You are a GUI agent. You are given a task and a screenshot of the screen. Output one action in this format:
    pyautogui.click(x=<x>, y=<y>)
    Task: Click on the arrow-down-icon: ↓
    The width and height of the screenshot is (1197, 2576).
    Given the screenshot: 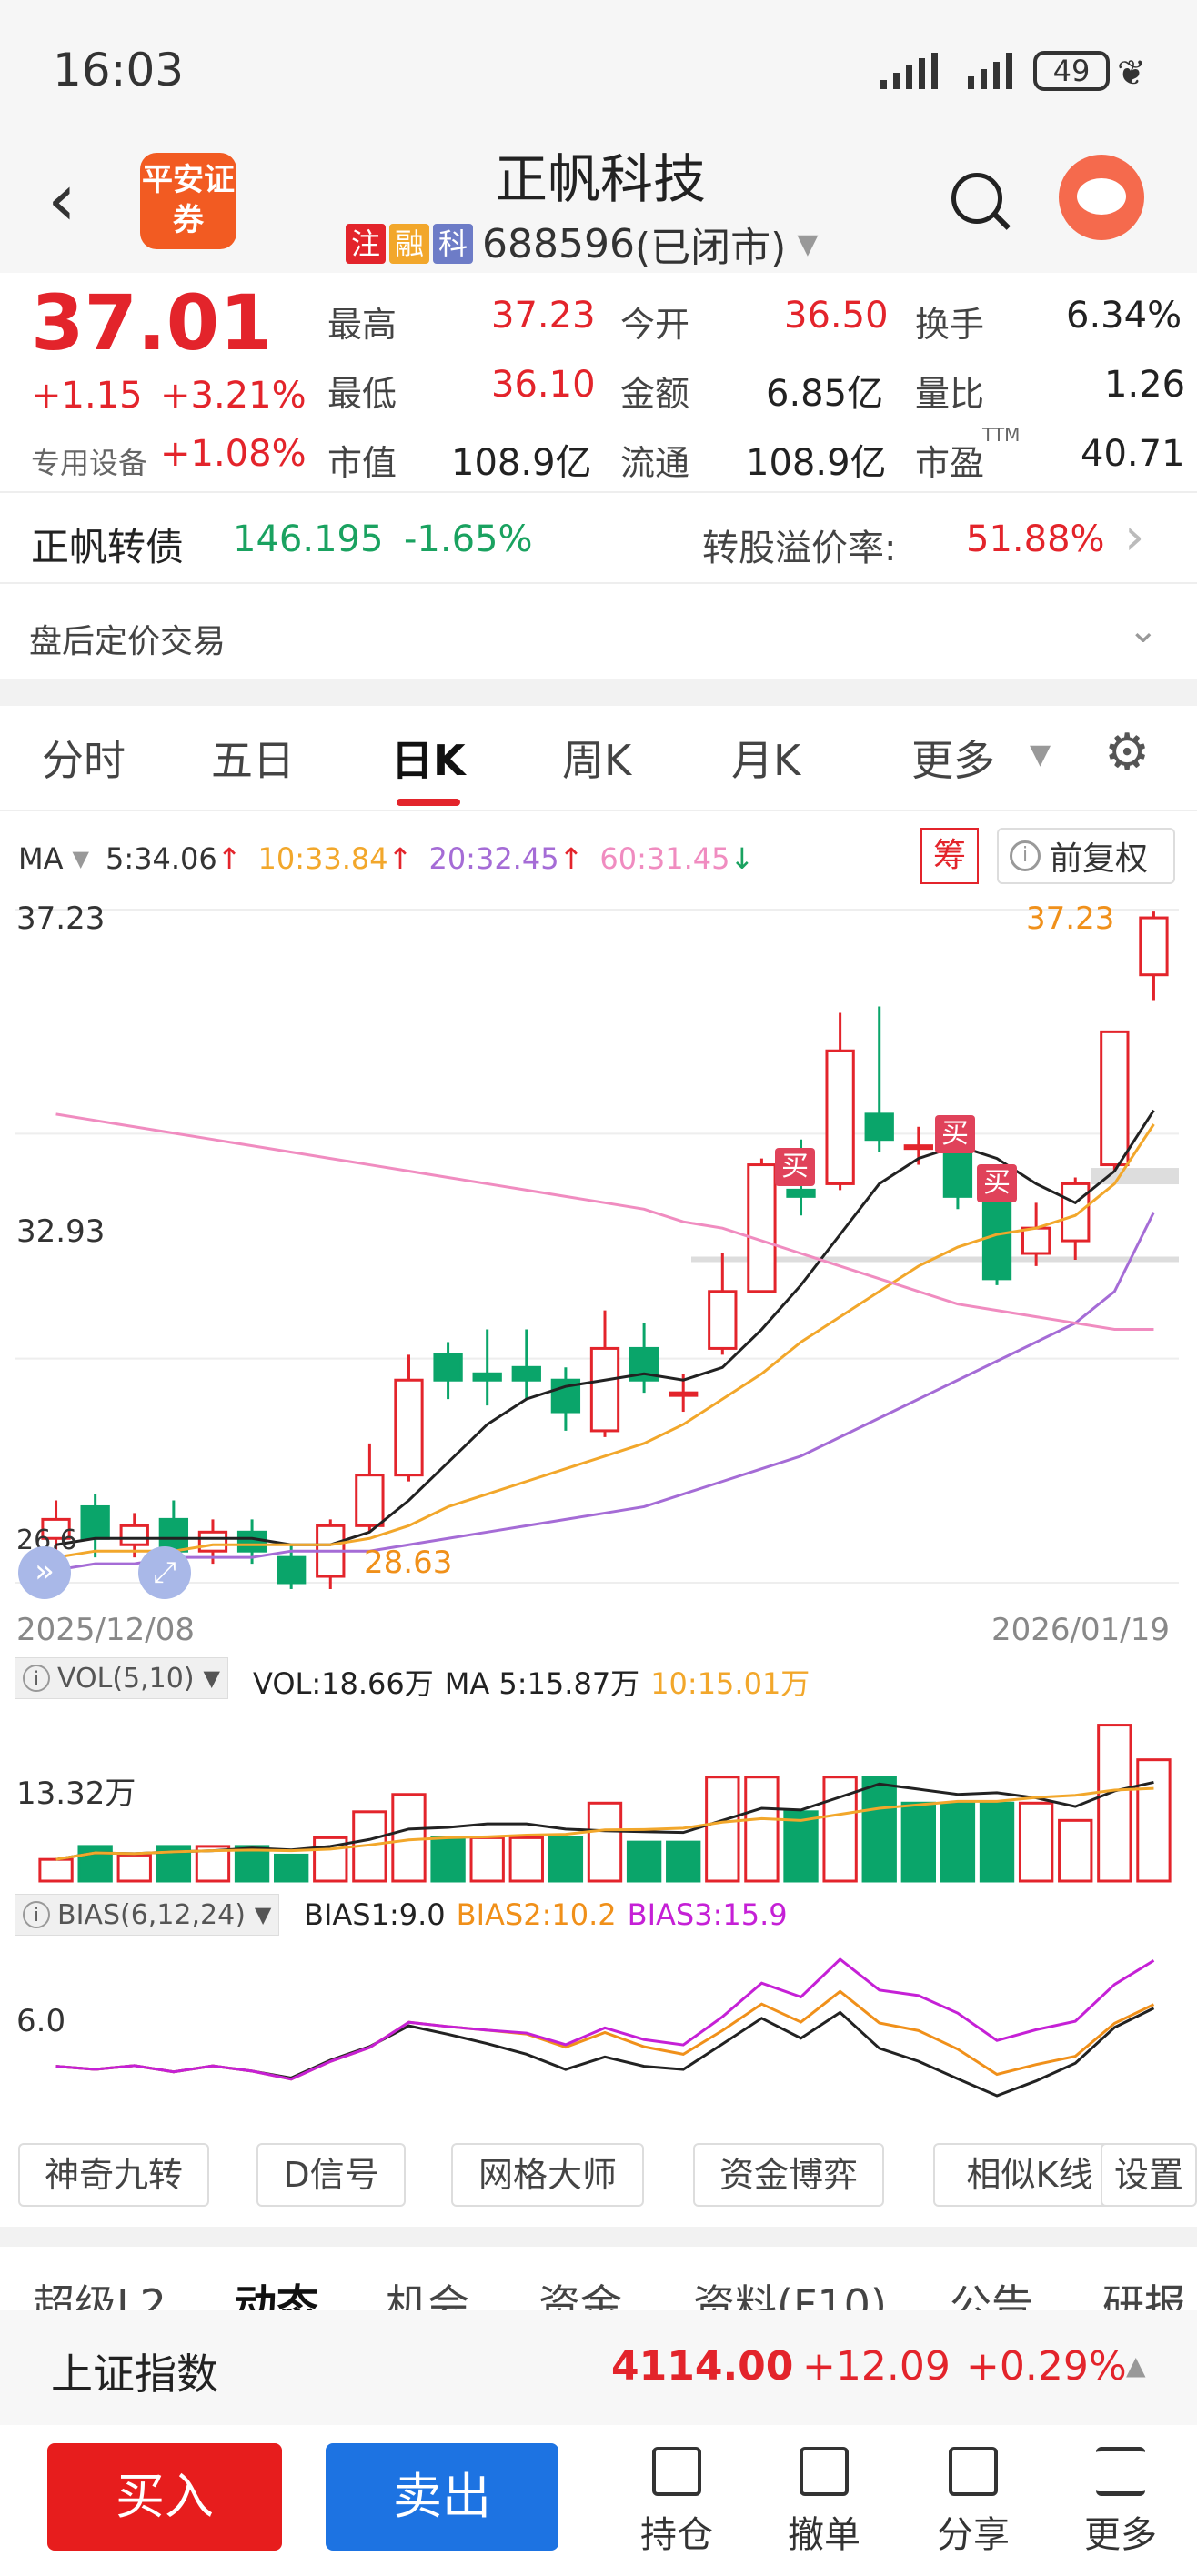 What is the action you would take?
    pyautogui.click(x=742, y=858)
    